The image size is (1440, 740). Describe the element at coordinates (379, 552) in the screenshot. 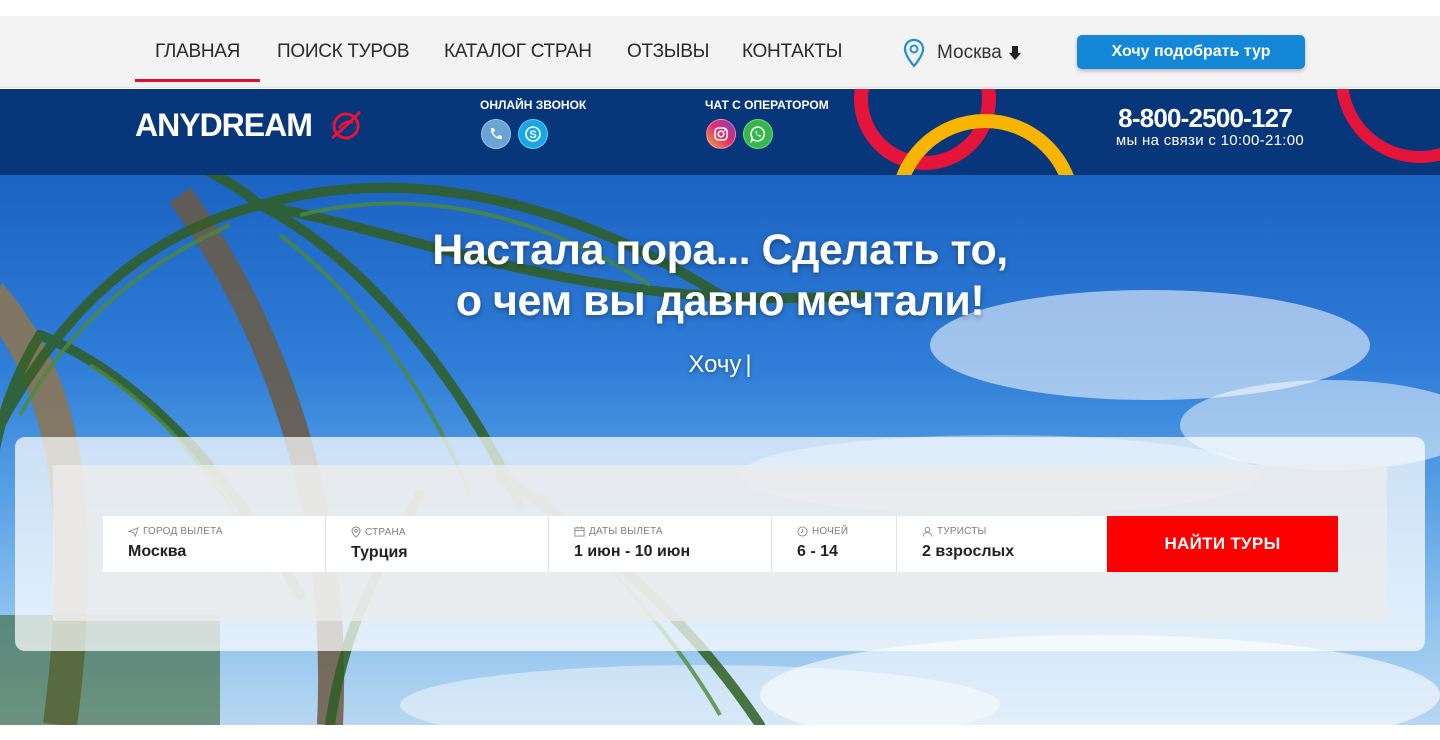

I see `country-value: Турция` at that location.